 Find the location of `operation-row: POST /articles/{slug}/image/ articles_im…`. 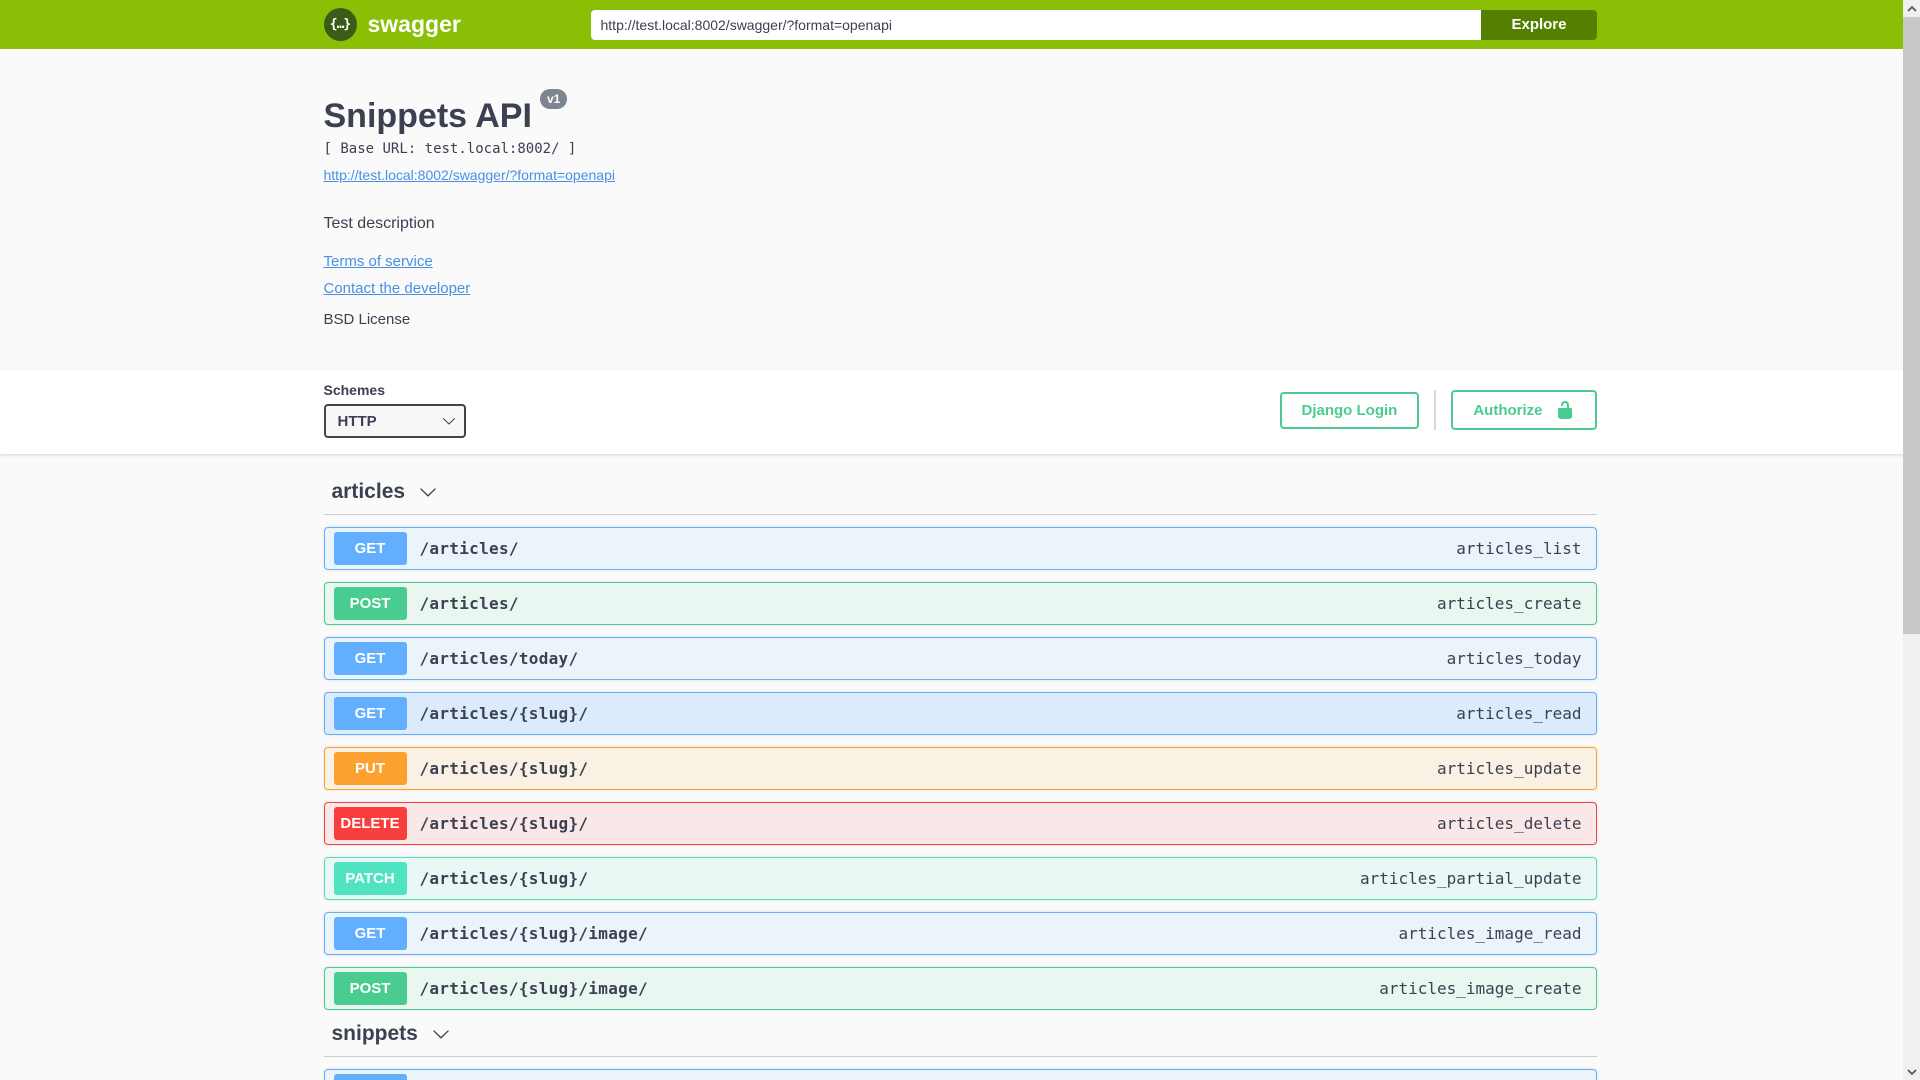

operation-row: POST /articles/{slug}/image/ articles_im… is located at coordinates (960, 988).